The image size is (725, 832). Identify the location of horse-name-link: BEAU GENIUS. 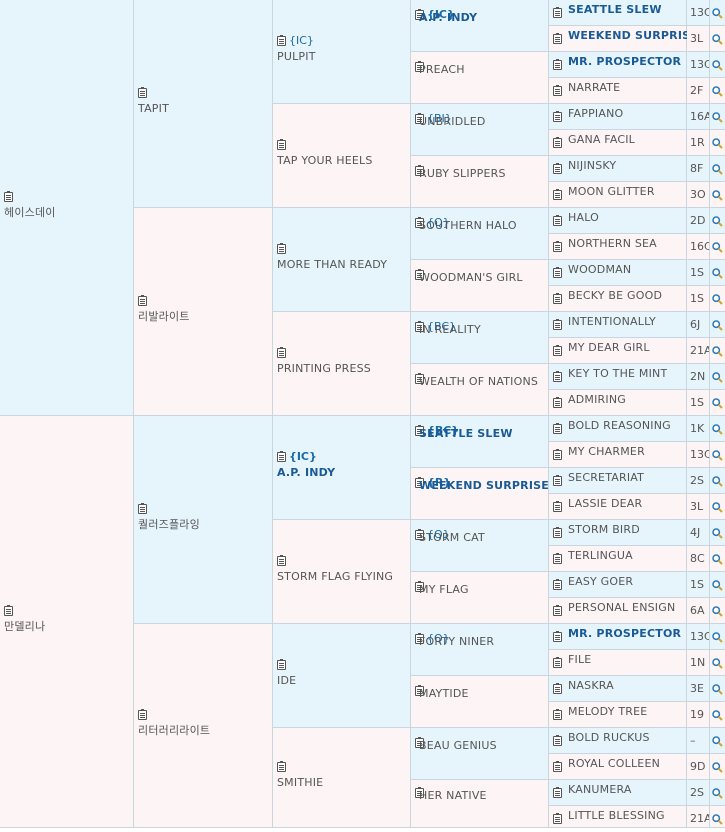
(458, 746).